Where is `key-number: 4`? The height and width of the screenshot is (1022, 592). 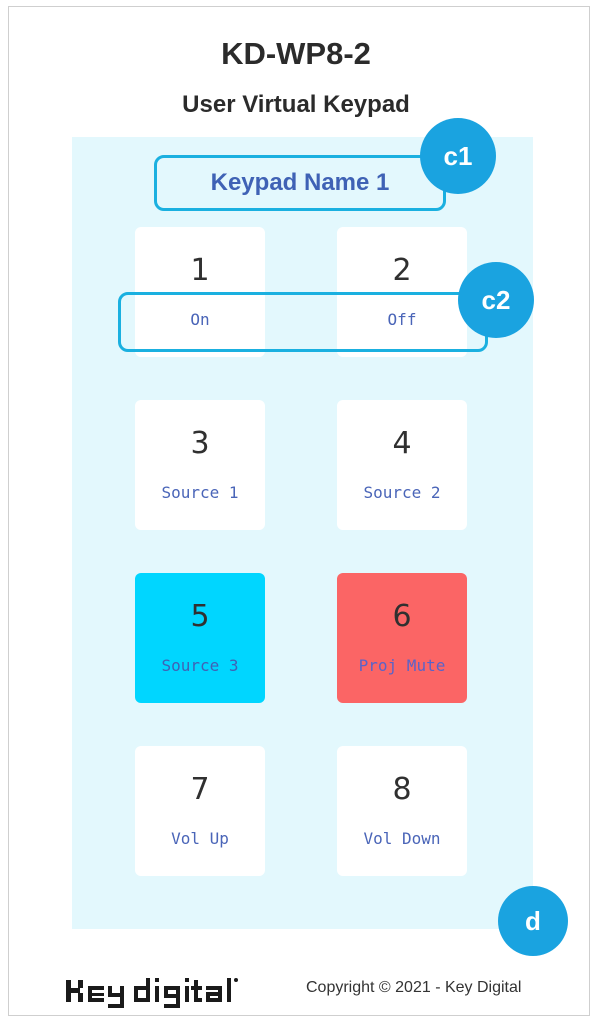
key-number: 4 is located at coordinates (402, 443).